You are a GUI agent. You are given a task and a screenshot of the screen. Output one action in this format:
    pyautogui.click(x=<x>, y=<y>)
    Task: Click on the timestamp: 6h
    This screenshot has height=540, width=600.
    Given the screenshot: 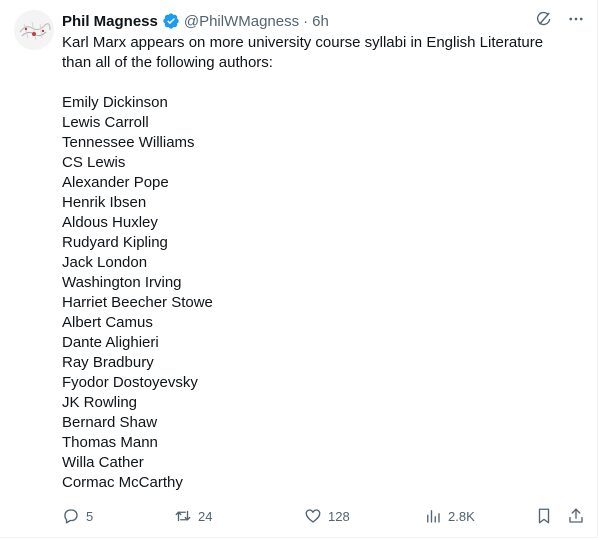 What is the action you would take?
    pyautogui.click(x=320, y=21)
    